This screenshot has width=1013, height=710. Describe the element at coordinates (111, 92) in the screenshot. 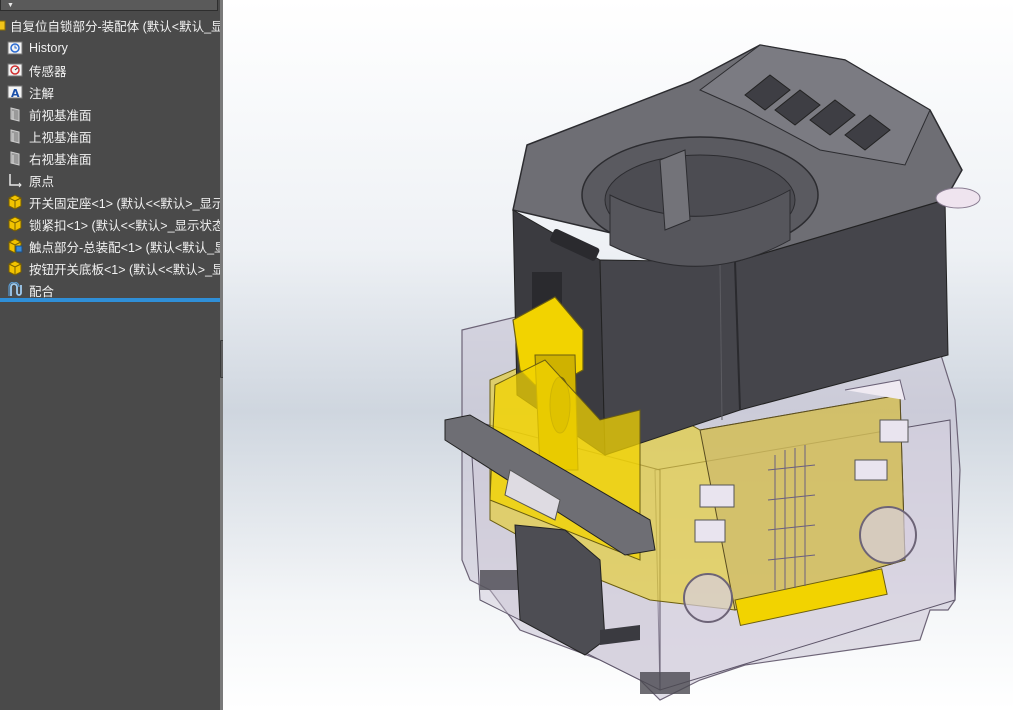

I see `tree-item-annotations: A 注解` at that location.